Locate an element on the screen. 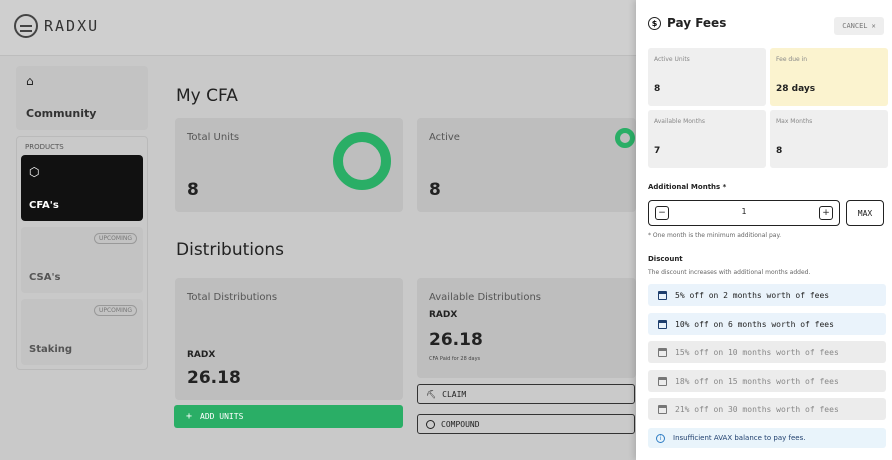 Image resolution: width=892 pixels, height=460 pixels. logo-text: RADXU is located at coordinates (72, 26).